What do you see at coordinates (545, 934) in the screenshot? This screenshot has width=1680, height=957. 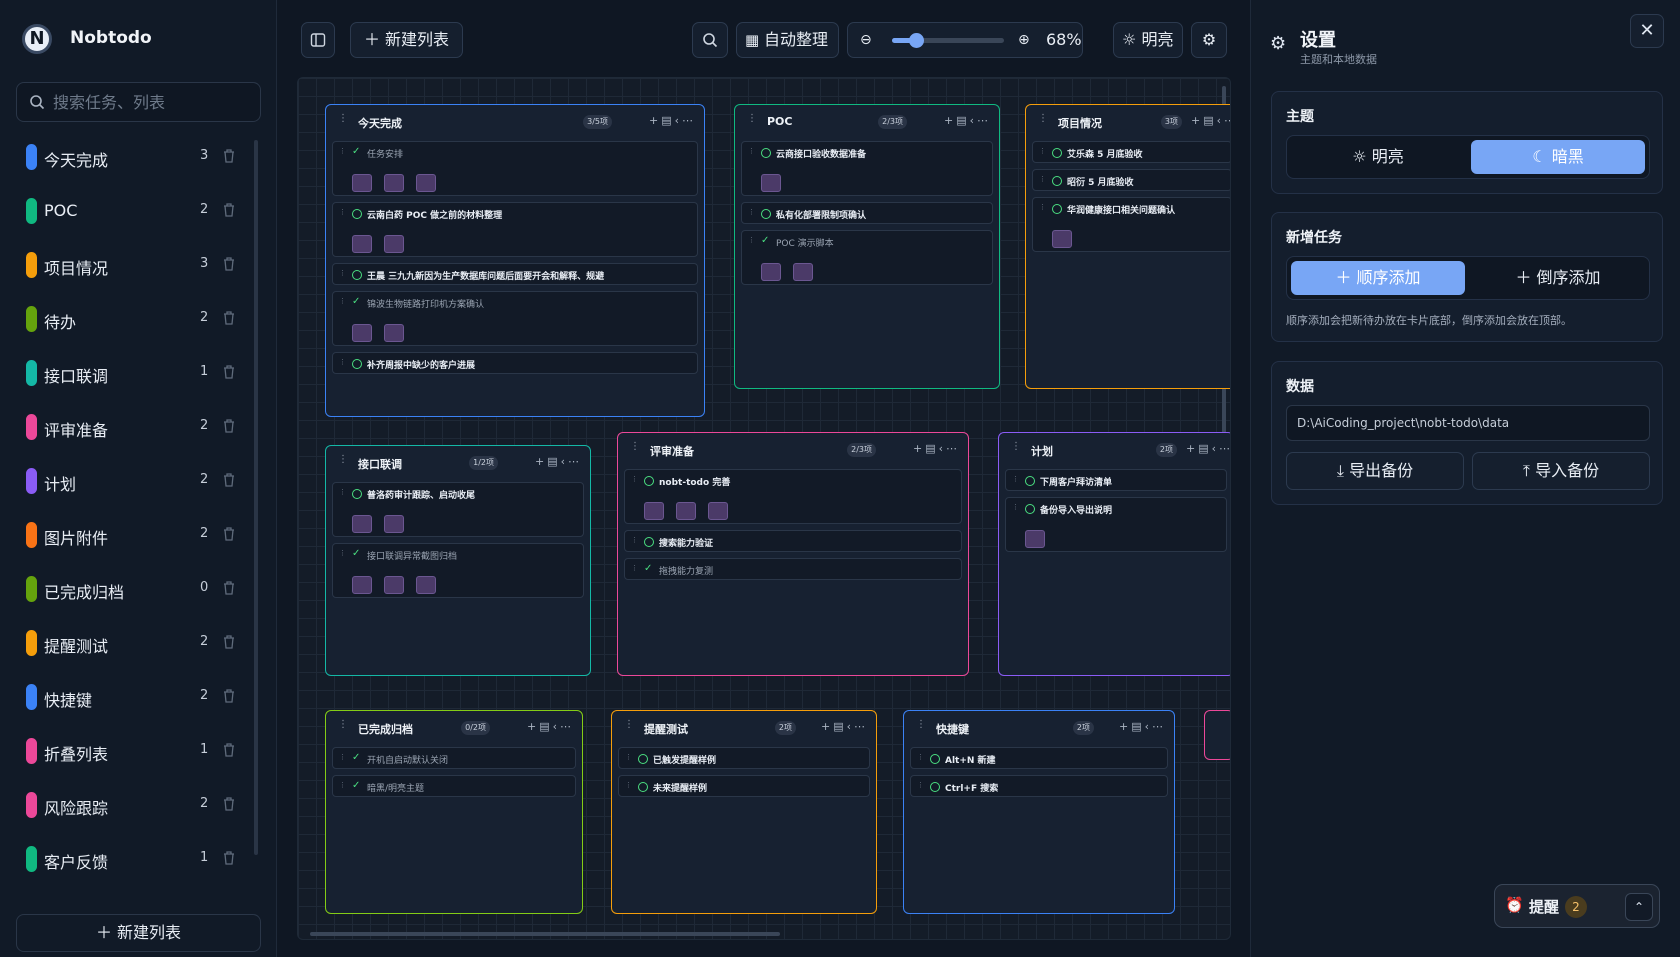 I see `canvas-hscrollbar` at bounding box center [545, 934].